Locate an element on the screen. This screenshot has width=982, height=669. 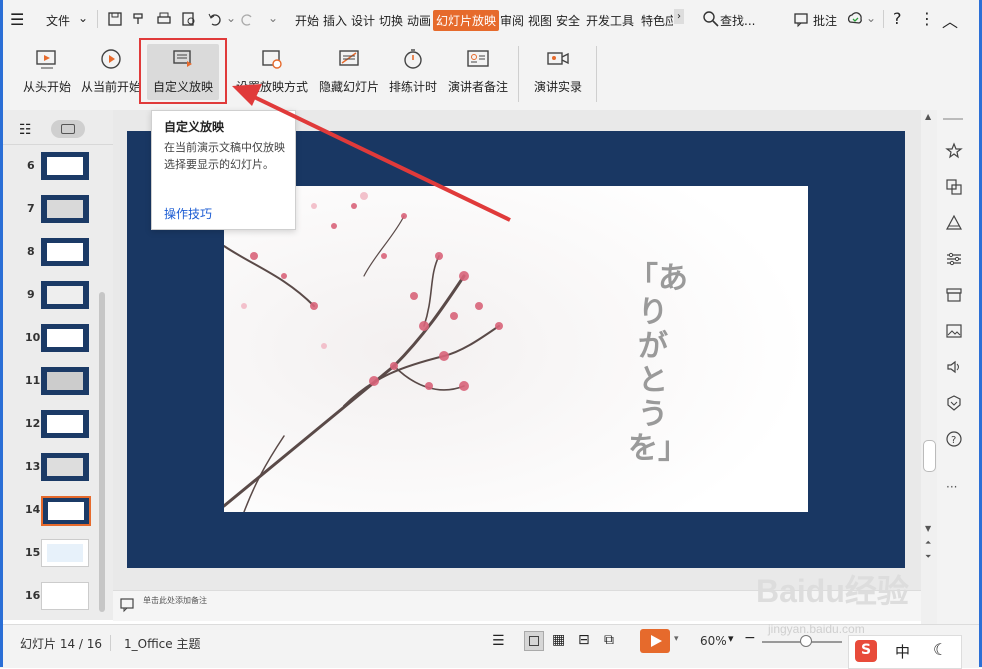
zoom-level: 60% is located at coordinates (713, 641).